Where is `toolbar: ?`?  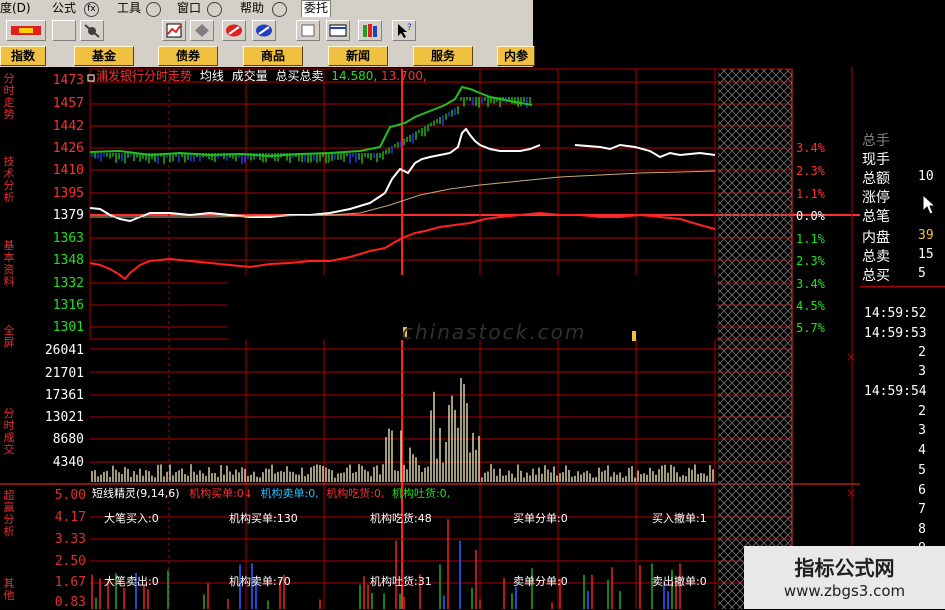
toolbar: ? is located at coordinates (266, 30).